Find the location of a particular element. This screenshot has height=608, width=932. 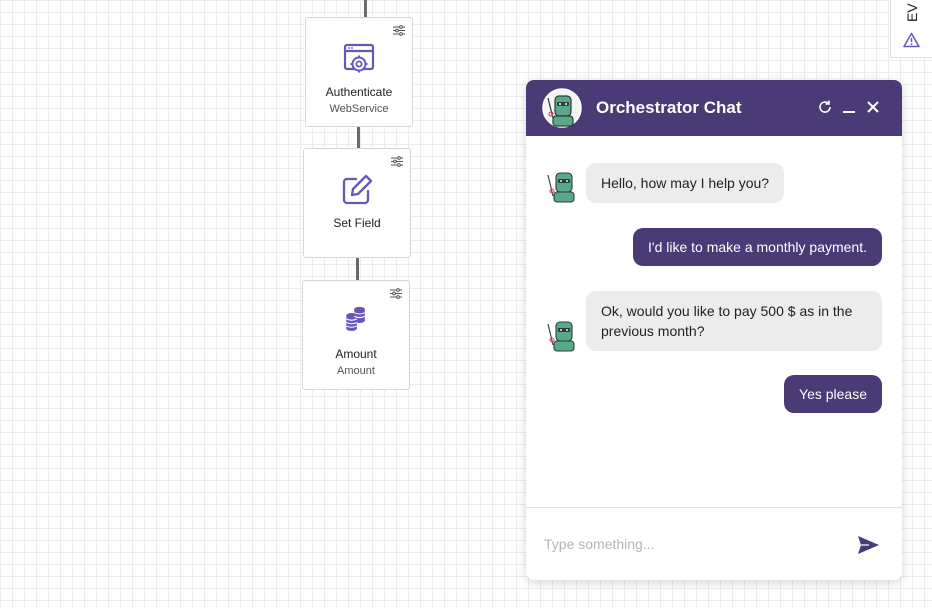

workflow-node-set-field: Set Field is located at coordinates (357, 203).